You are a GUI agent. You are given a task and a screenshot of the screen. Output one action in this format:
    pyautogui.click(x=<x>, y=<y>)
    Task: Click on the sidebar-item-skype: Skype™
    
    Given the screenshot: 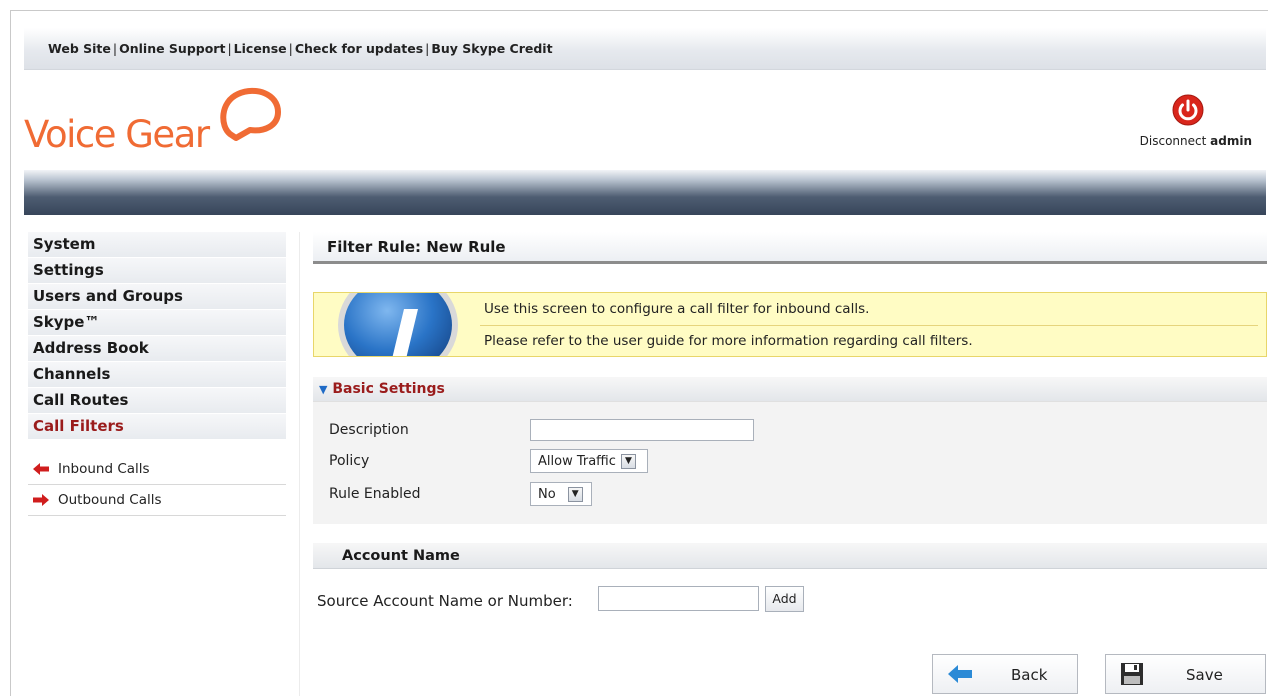 What is the action you would take?
    pyautogui.click(x=157, y=323)
    